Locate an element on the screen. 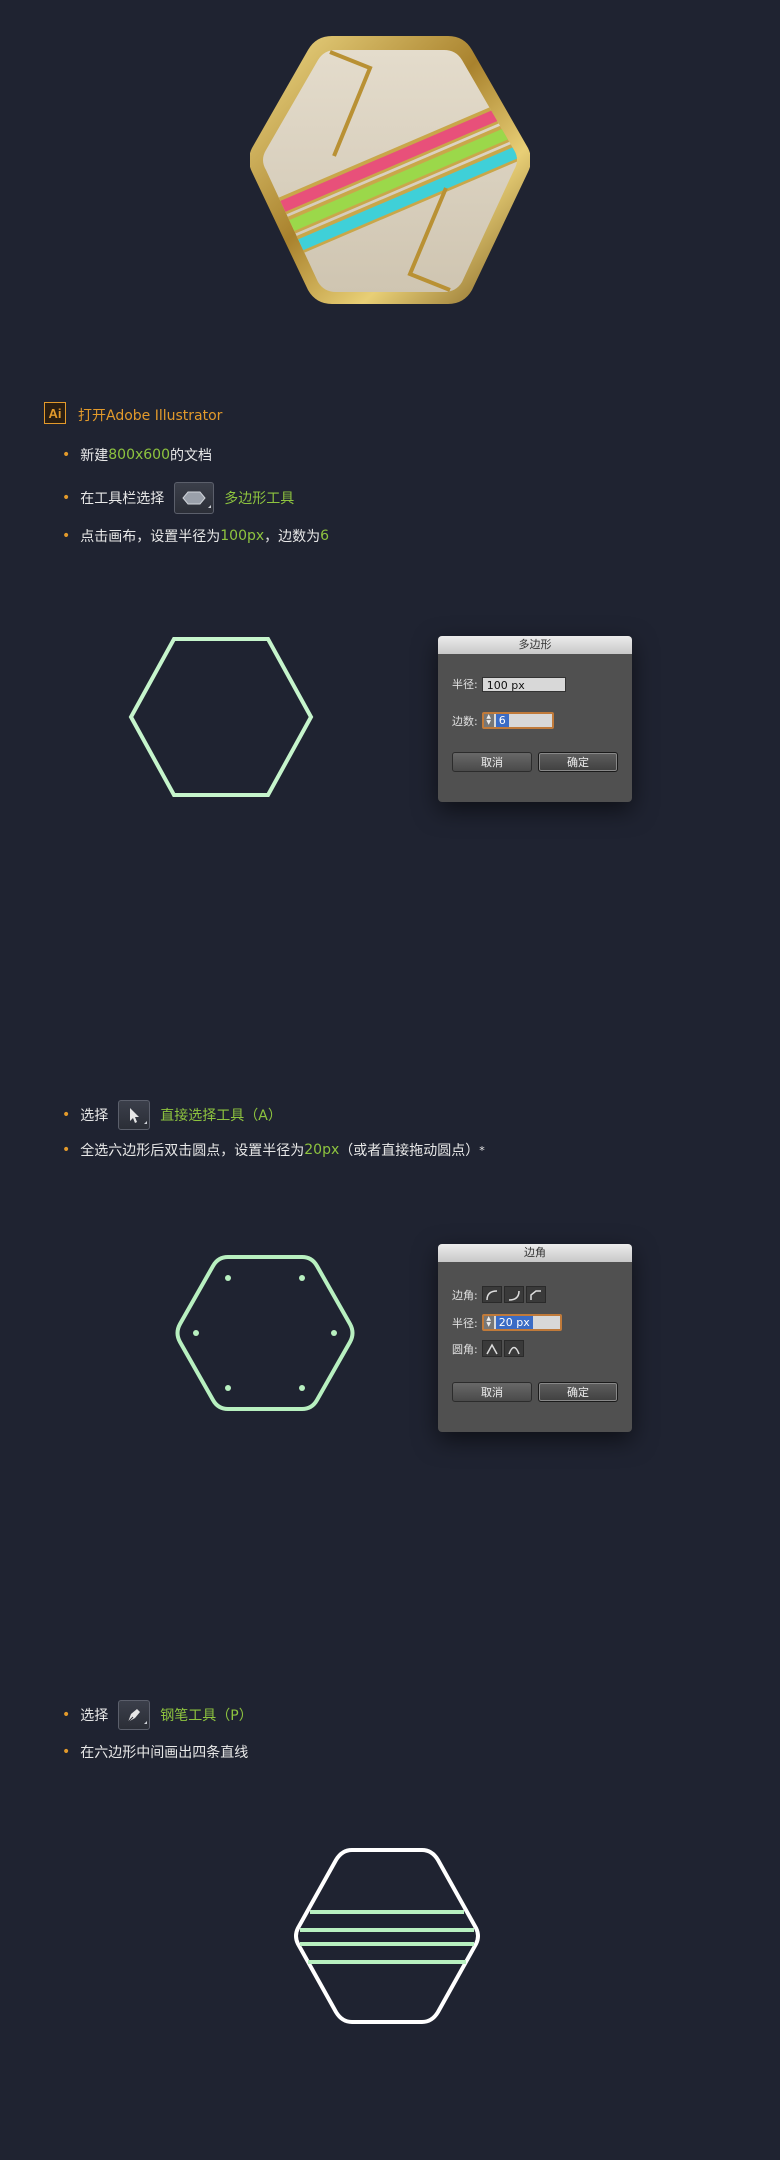 The height and width of the screenshot is (2160, 780). rounded-hexagon-shape is located at coordinates (265, 1333).